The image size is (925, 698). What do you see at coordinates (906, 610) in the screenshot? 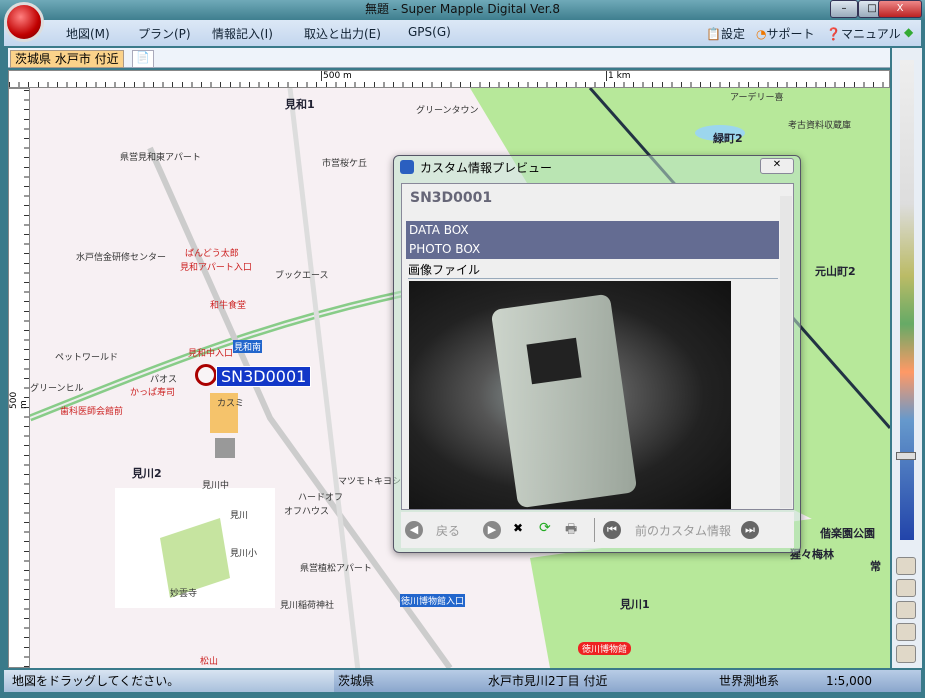
I see `view-grid-icon` at bounding box center [906, 610].